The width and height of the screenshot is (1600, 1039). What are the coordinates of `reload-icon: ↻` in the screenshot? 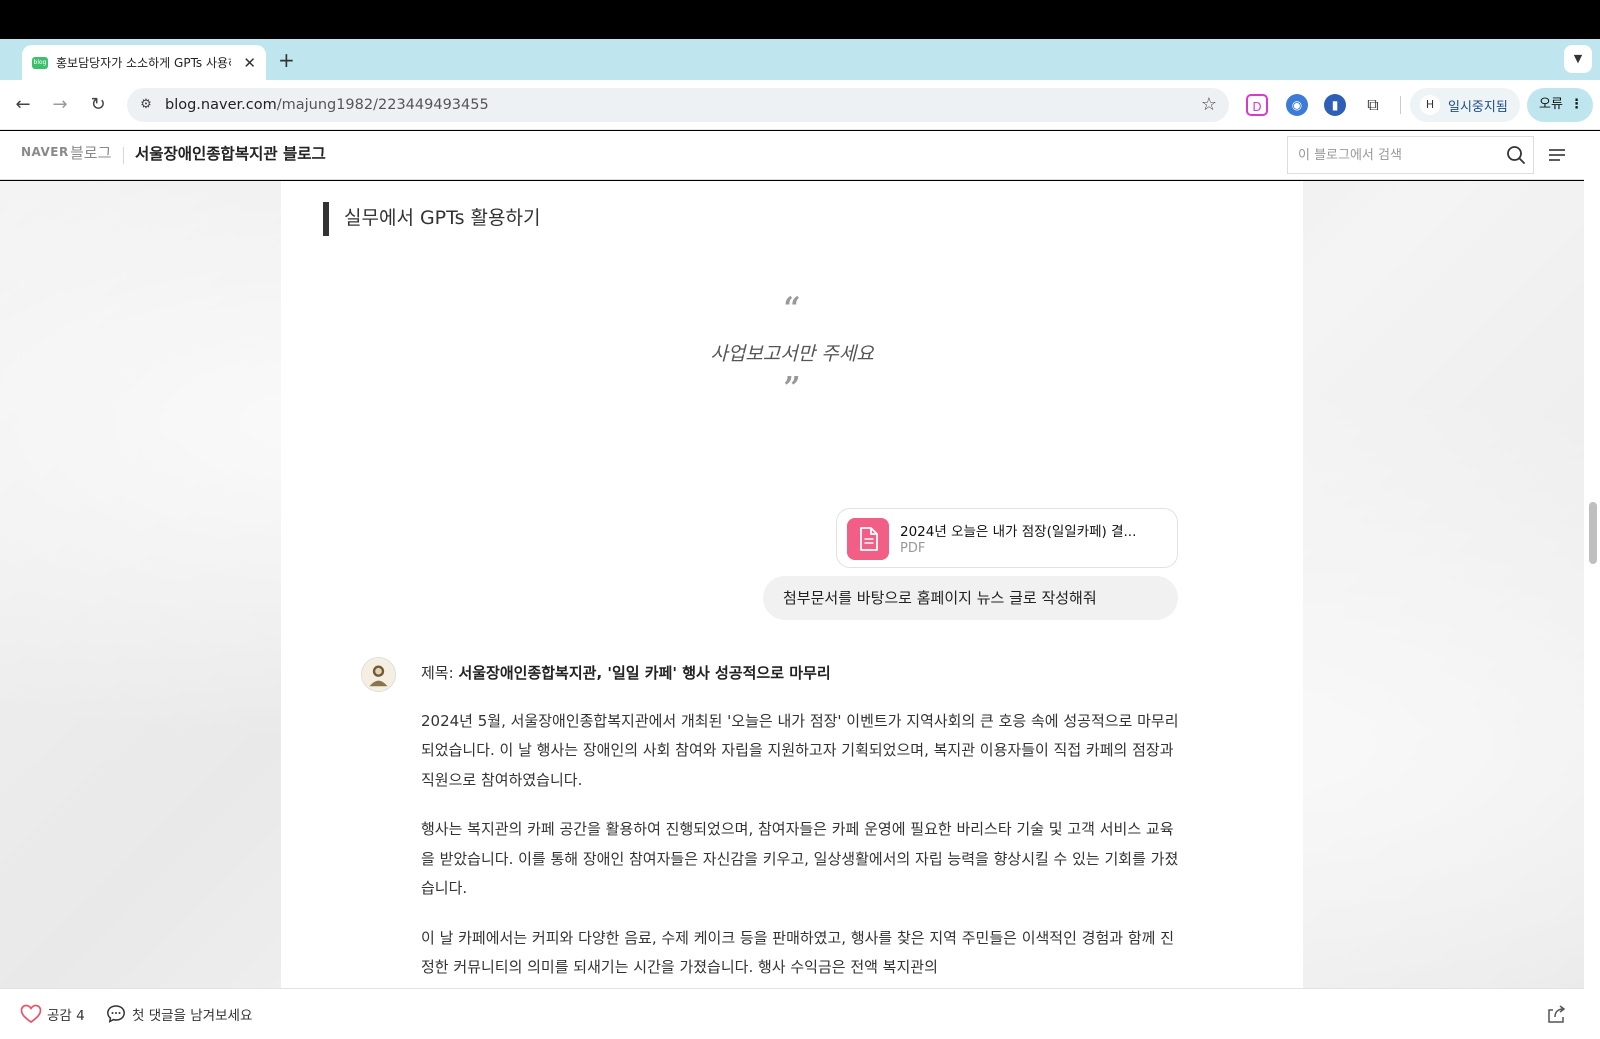 It's located at (98, 105).